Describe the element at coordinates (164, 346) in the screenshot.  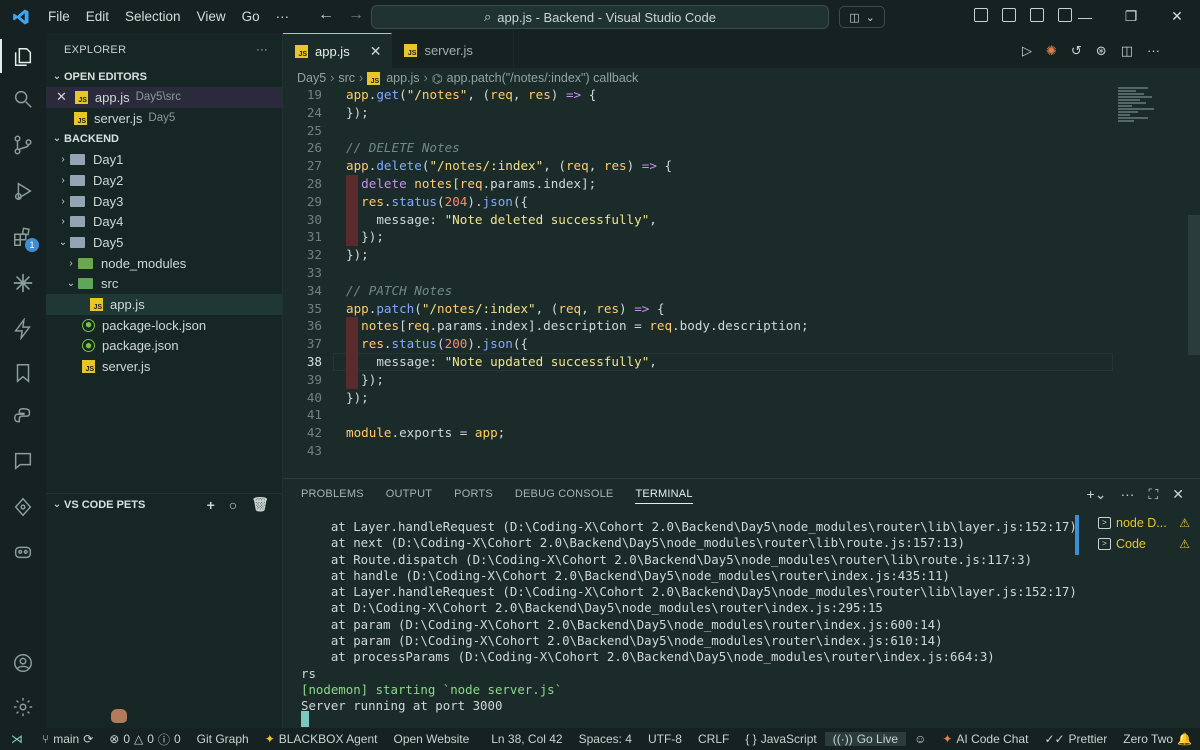
I see `tree-item-package-json: ⬢ package.json` at that location.